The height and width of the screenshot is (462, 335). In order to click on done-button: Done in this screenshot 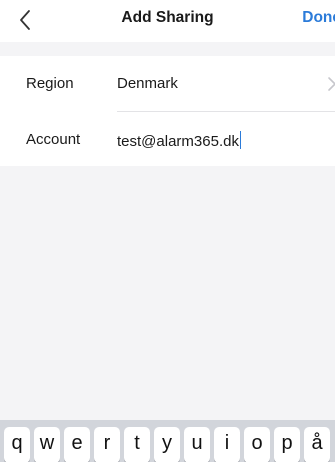, I will do `click(318, 18)`.